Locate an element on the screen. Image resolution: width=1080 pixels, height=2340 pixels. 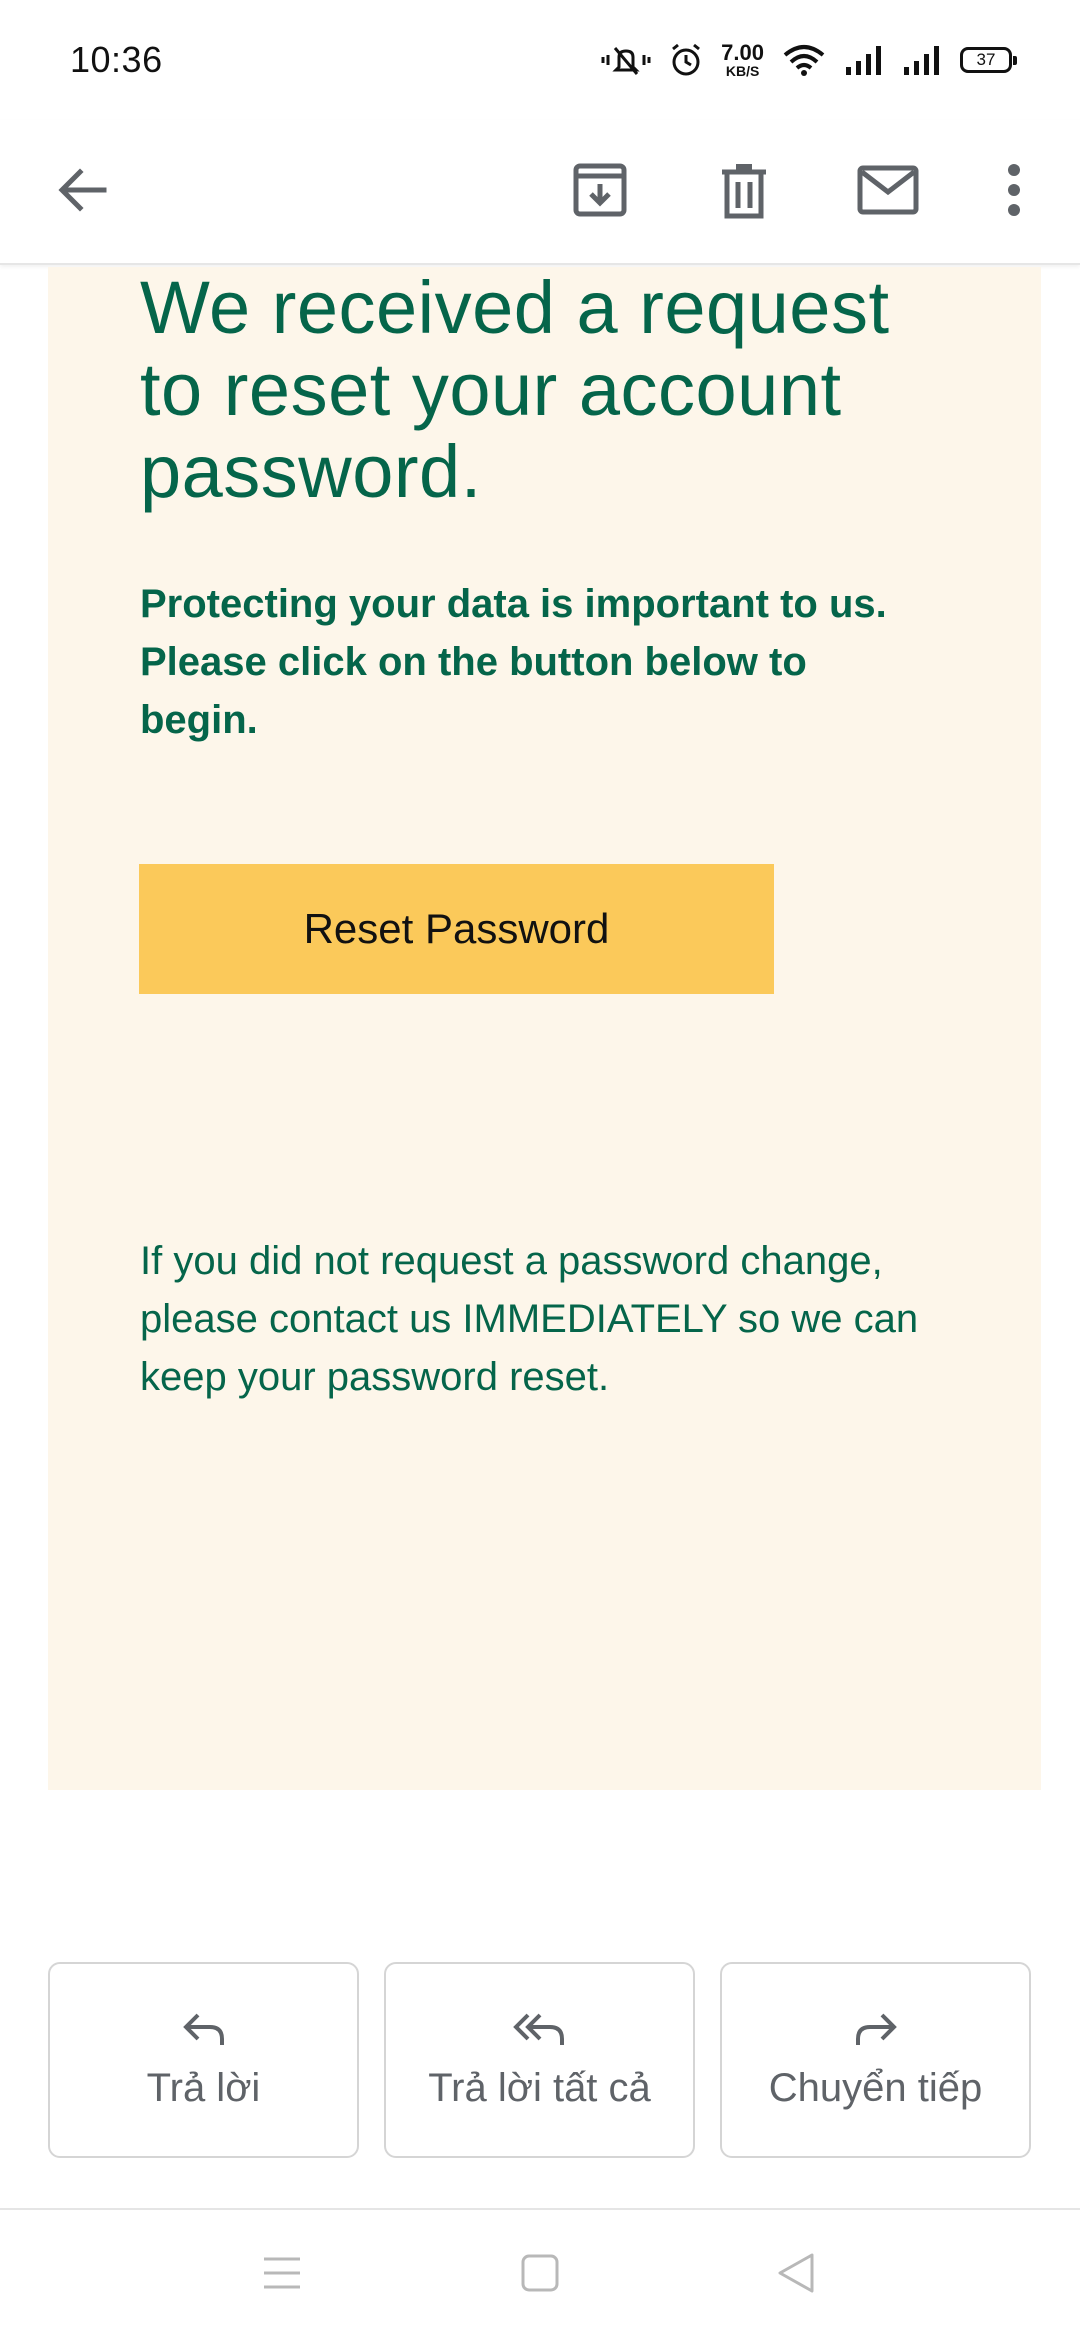
vibrate-silent-icon is located at coordinates (626, 60).